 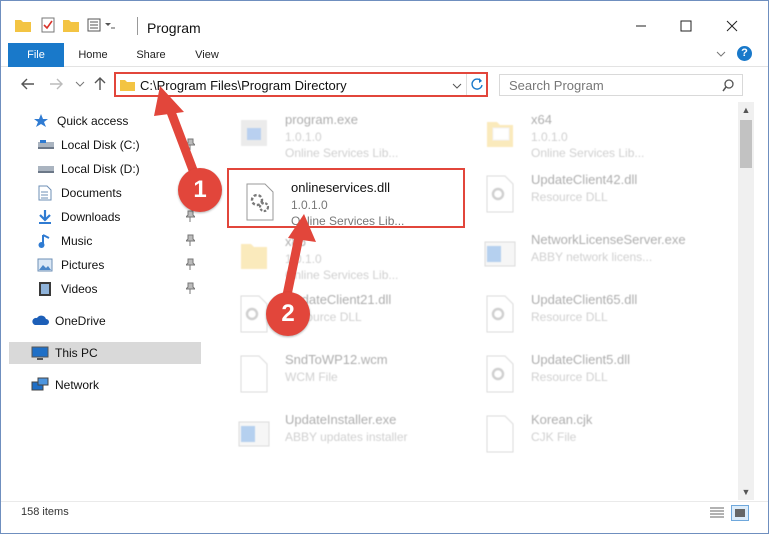 I want to click on file-item: UpdateClient65.dll Resource DLL, so click(x=588, y=312).